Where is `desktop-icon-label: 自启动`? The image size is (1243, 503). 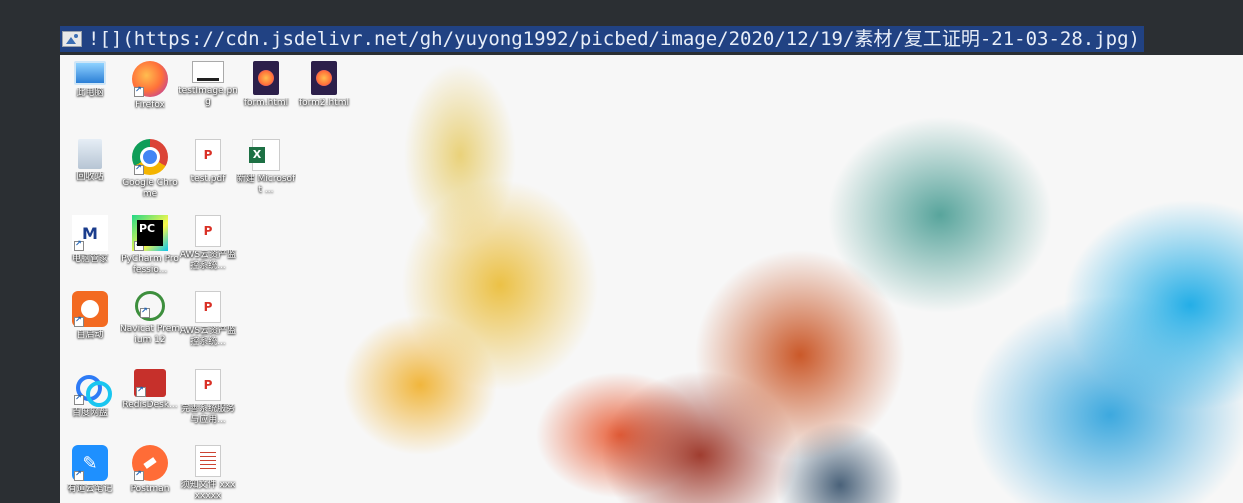 desktop-icon-label: 自启动 is located at coordinates (90, 335).